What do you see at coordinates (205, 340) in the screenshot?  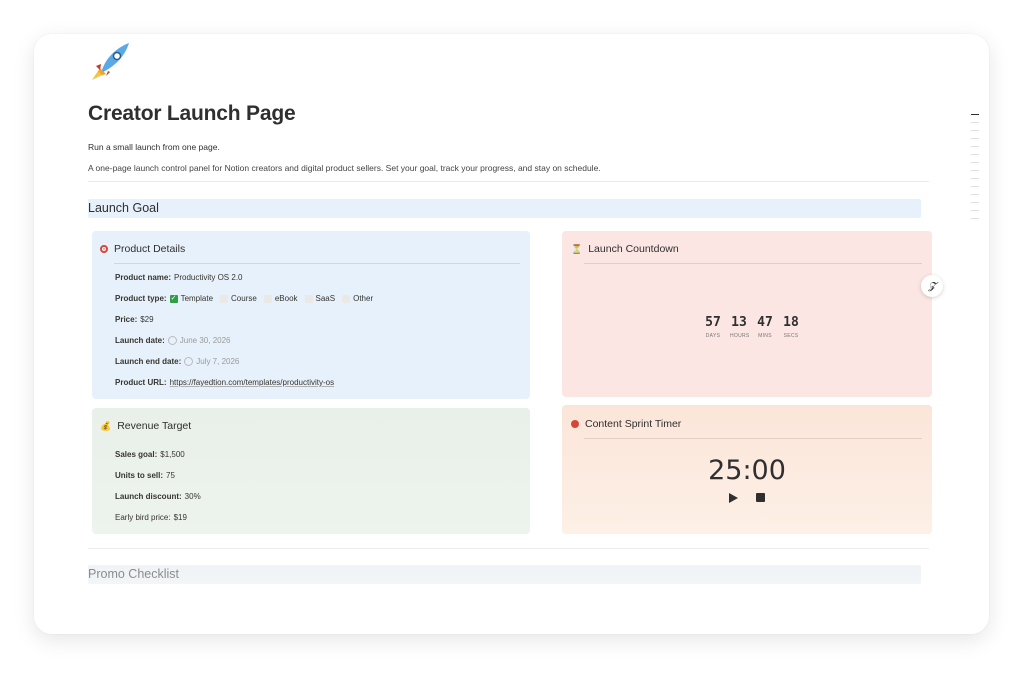 I see `launch-date-value: June 30, 2026` at bounding box center [205, 340].